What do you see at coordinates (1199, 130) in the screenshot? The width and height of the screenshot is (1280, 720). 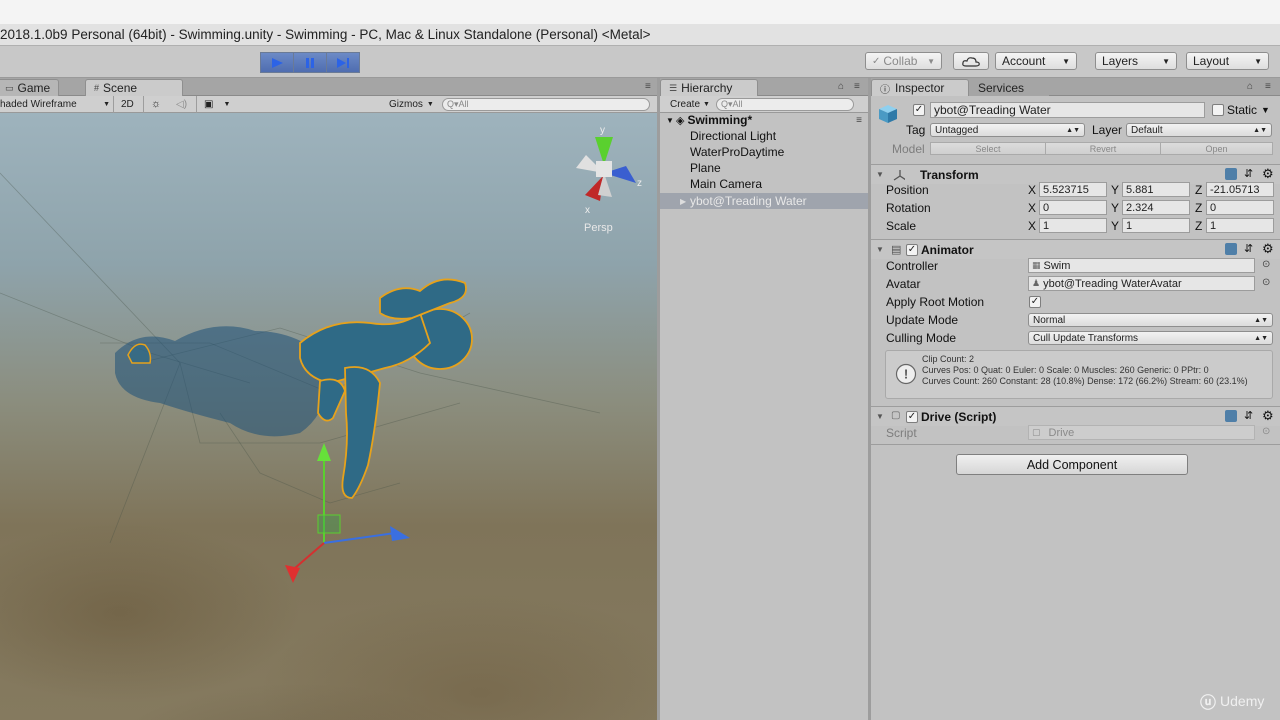 I see `layer-dropdown: Default ▲▼` at bounding box center [1199, 130].